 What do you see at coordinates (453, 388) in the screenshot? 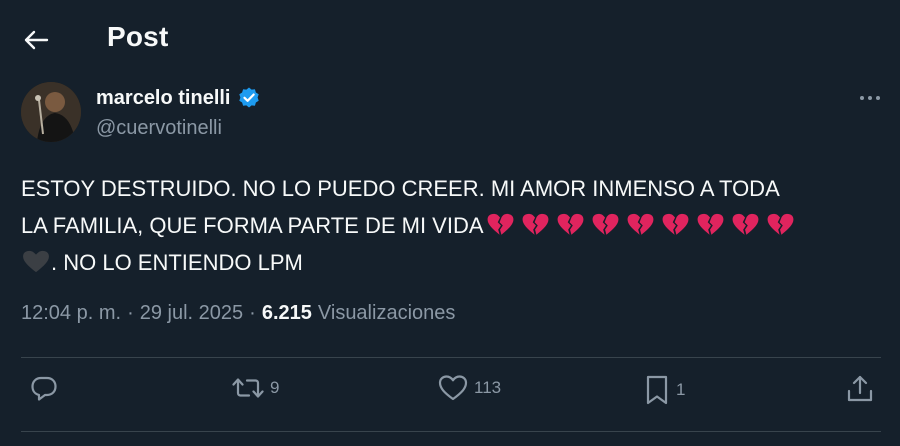
I see `heart-icon` at bounding box center [453, 388].